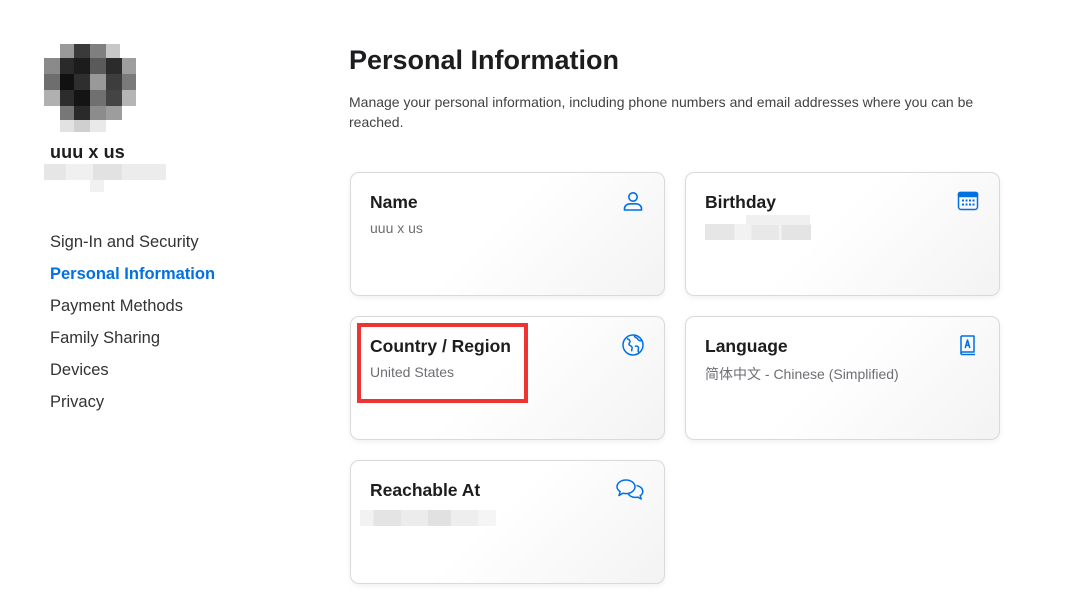 The height and width of the screenshot is (595, 1077). Describe the element at coordinates (105, 172) in the screenshot. I see `user-email-redacted` at that location.